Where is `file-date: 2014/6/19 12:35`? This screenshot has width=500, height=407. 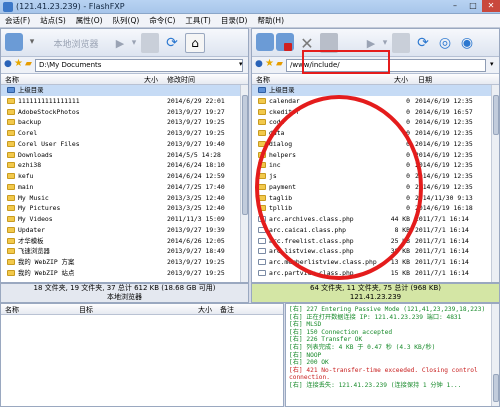 file-date: 2014/6/19 12:35 is located at coordinates (444, 133).